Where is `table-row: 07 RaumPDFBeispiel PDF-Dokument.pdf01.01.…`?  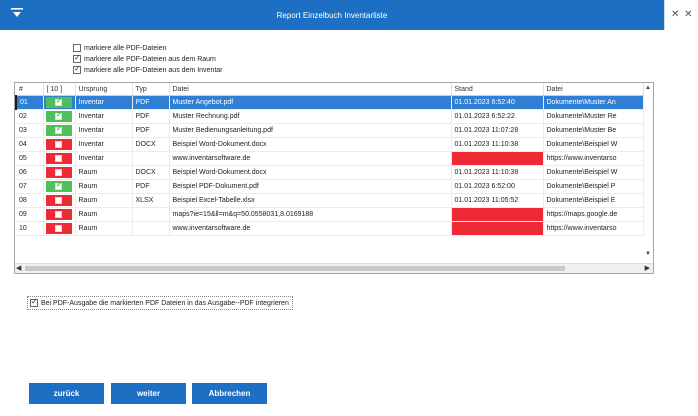 table-row: 07 RaumPDFBeispiel PDF-Dokument.pdf01.01.… is located at coordinates (330, 186).